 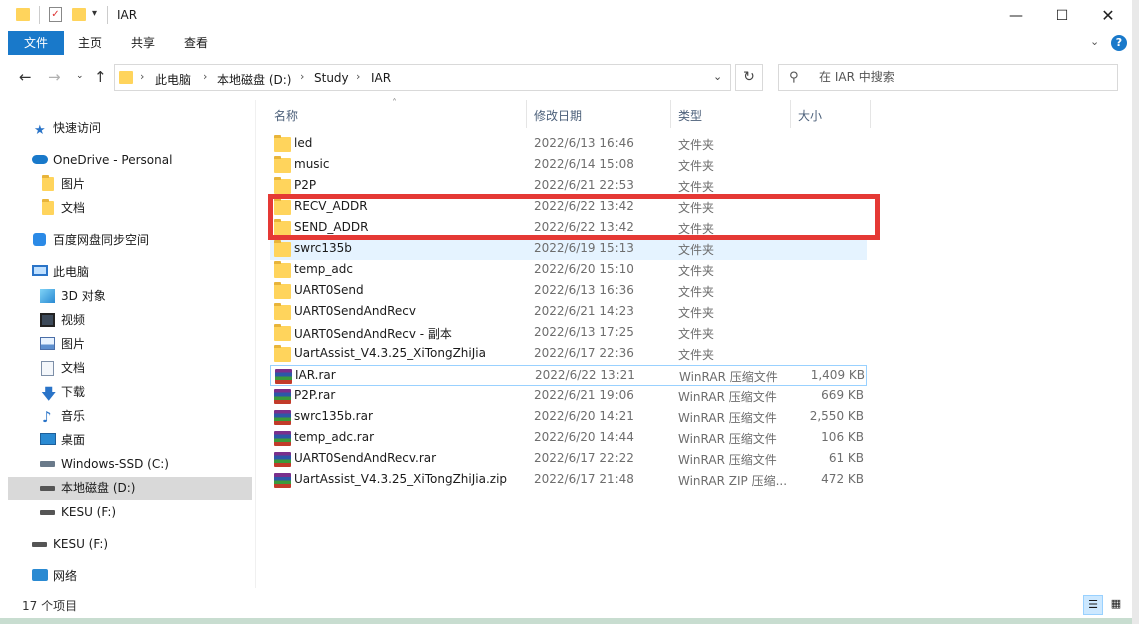 I want to click on file-name: led, so click(x=303, y=143).